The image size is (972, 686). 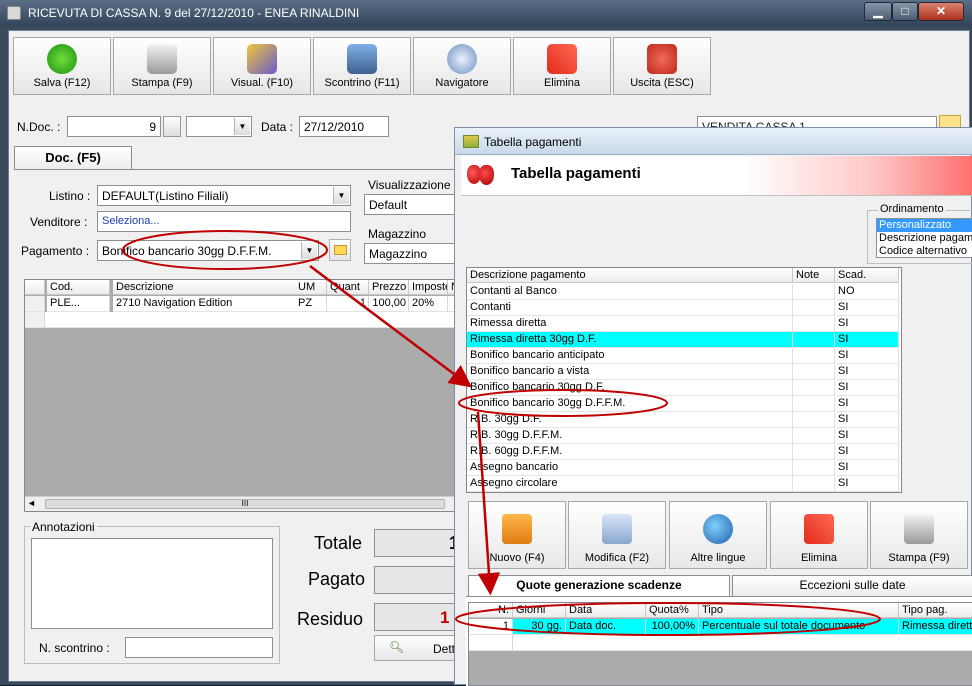 I want to click on toolbar-button-delete-x: Elimina, so click(x=562, y=66).